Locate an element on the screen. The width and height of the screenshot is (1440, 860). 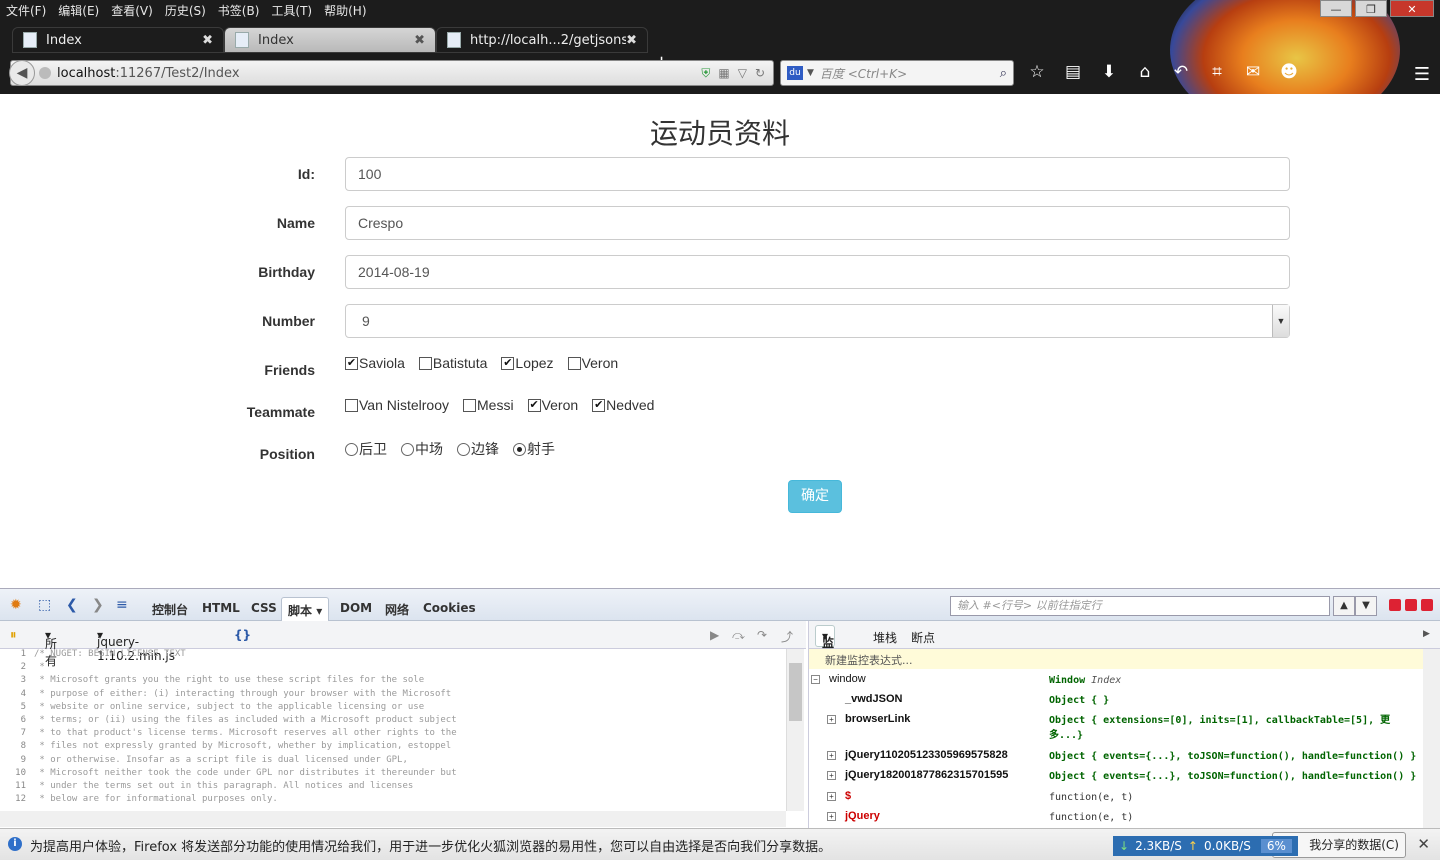
undo-close-icon: ↶ is located at coordinates (1181, 72).